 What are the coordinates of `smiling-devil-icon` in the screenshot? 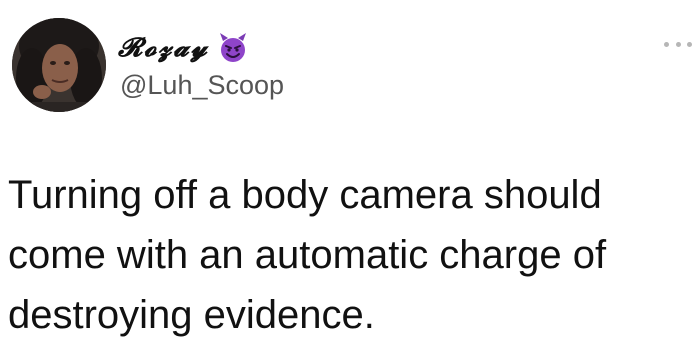 It's located at (233, 48).